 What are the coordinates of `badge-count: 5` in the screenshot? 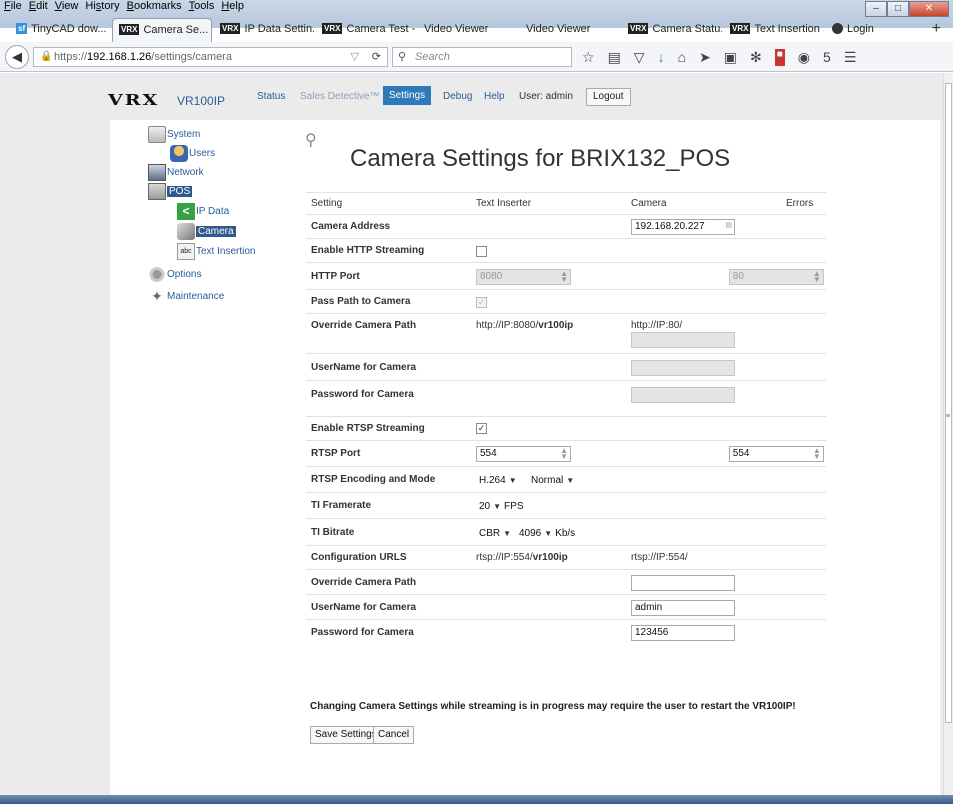 It's located at (827, 57).